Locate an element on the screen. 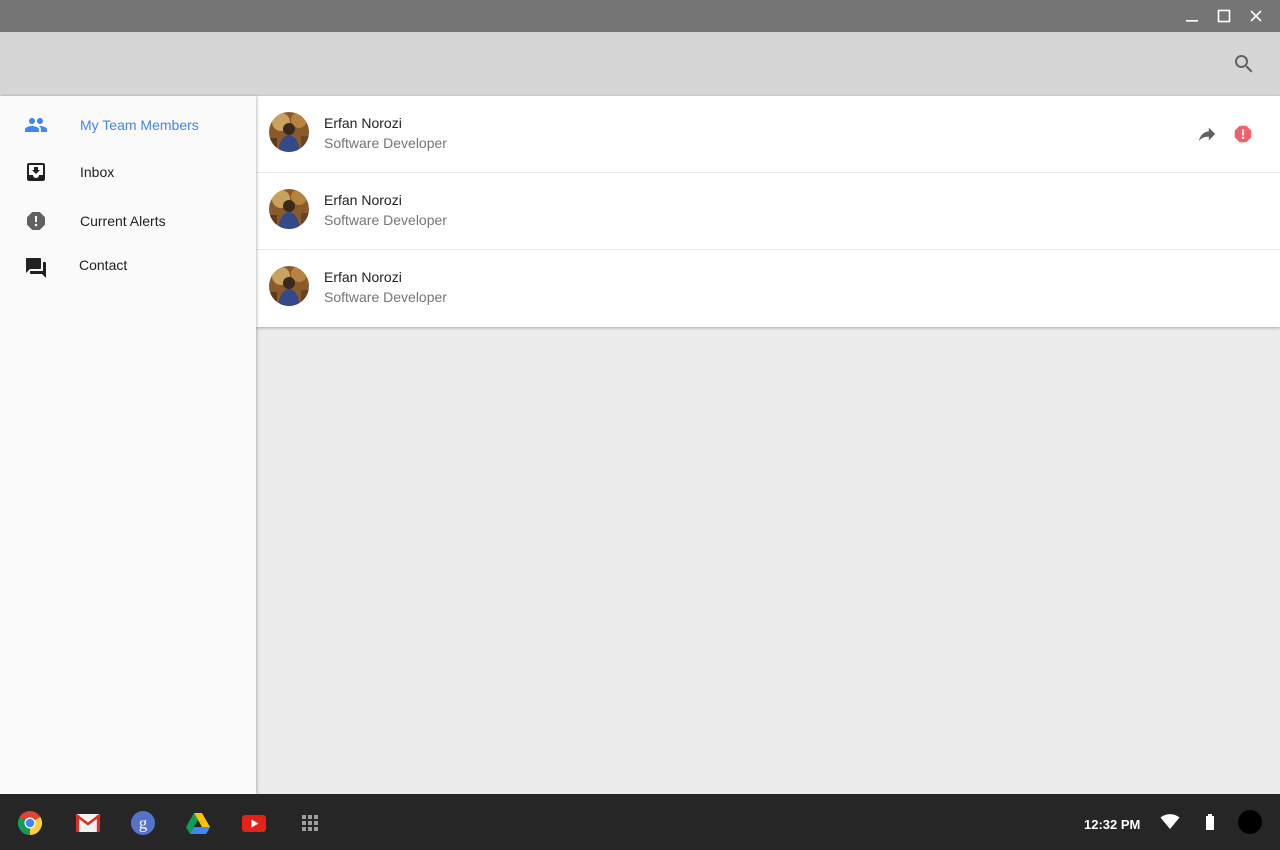 This screenshot has height=850, width=1280. taskbar-shelf: g 12:32 PM is located at coordinates (640, 822).